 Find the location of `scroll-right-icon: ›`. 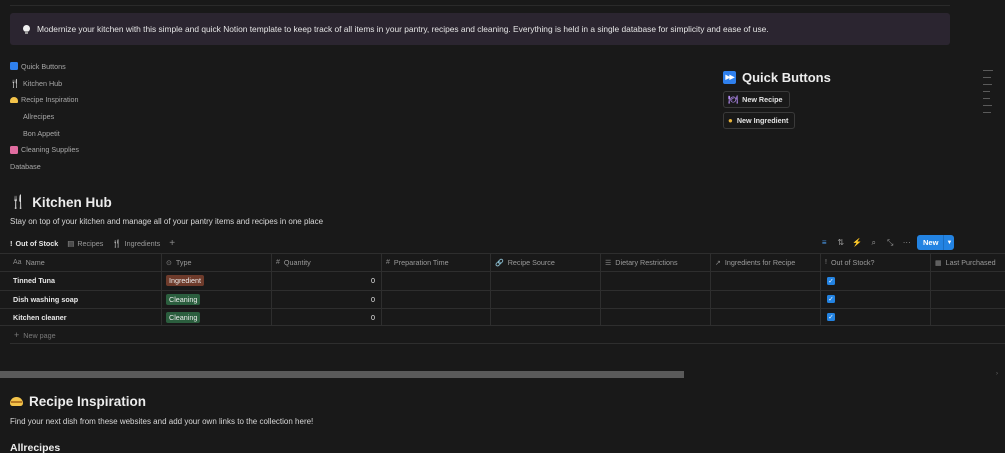

scroll-right-icon: › is located at coordinates (997, 374).